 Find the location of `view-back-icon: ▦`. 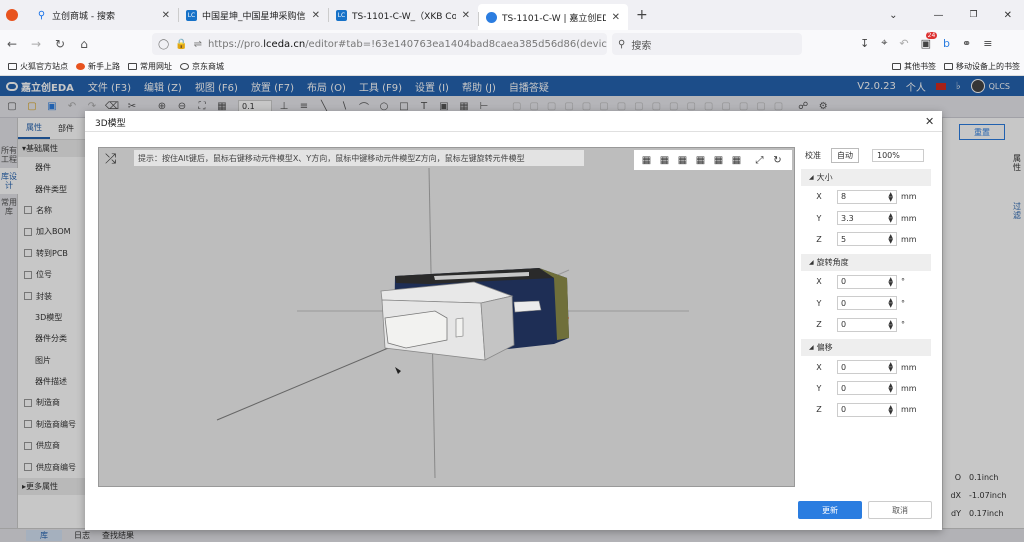

view-back-icon: ▦ is located at coordinates (700, 160).